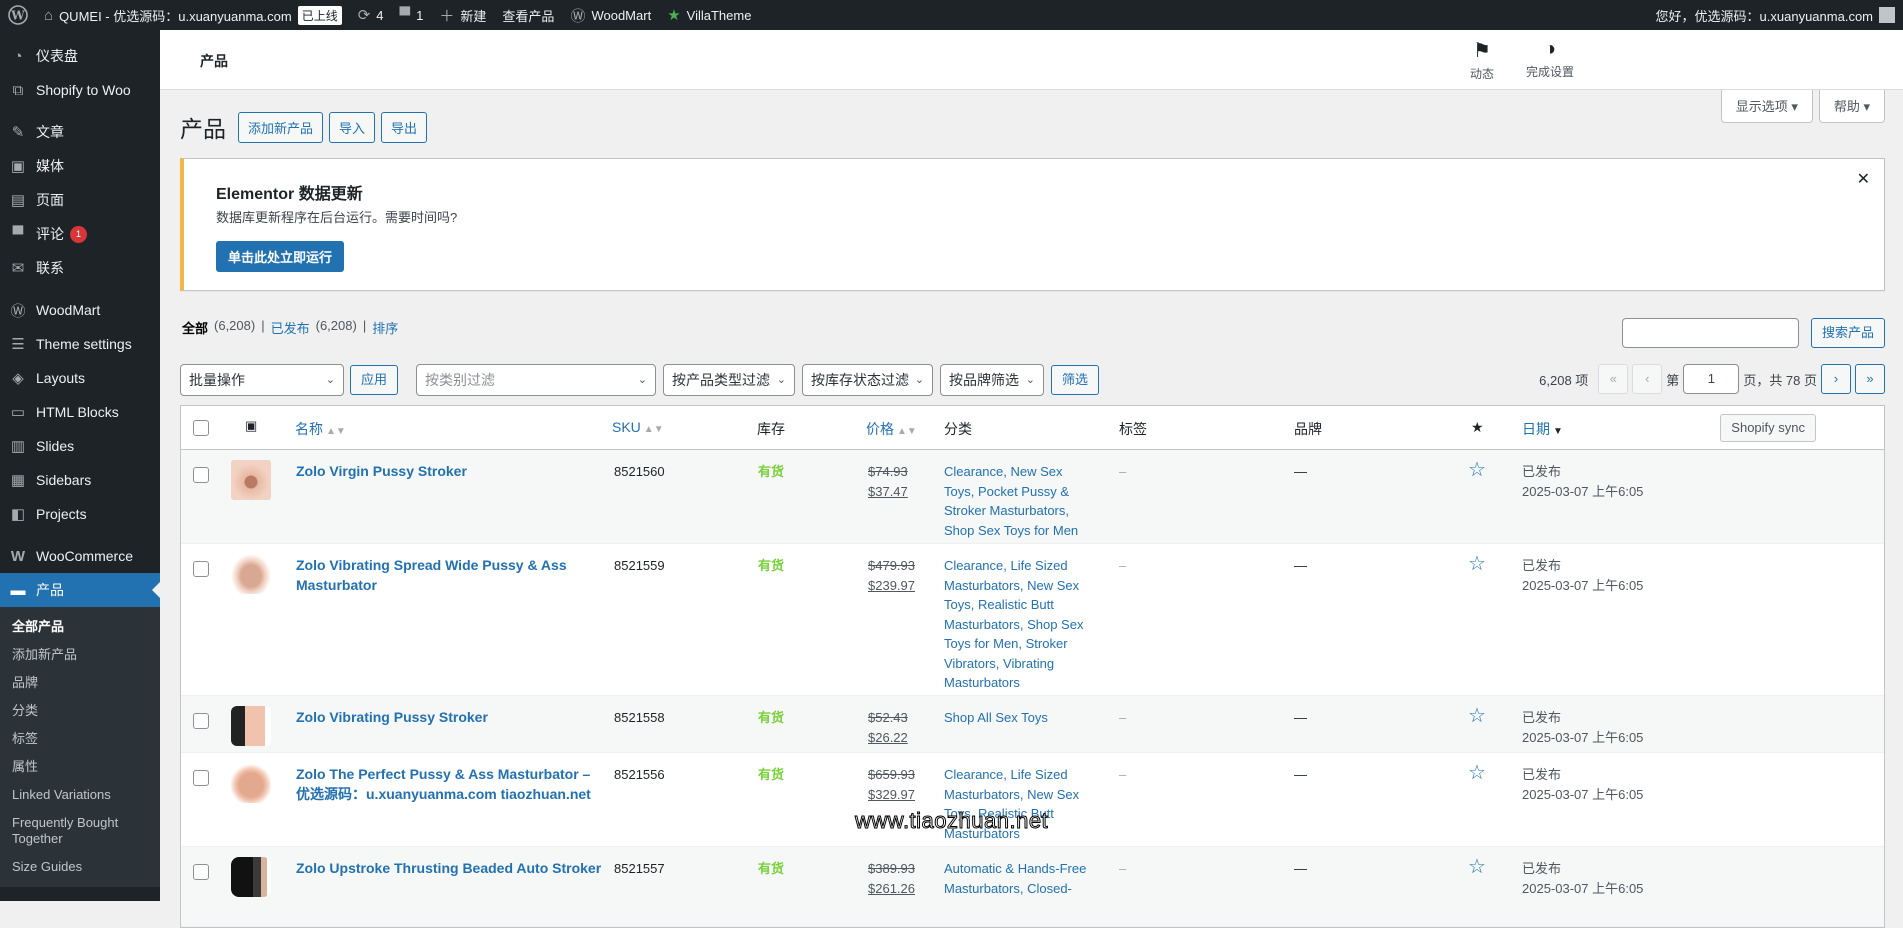  What do you see at coordinates (462, 15) in the screenshot?
I see `new-content-link: ＋ 新建` at bounding box center [462, 15].